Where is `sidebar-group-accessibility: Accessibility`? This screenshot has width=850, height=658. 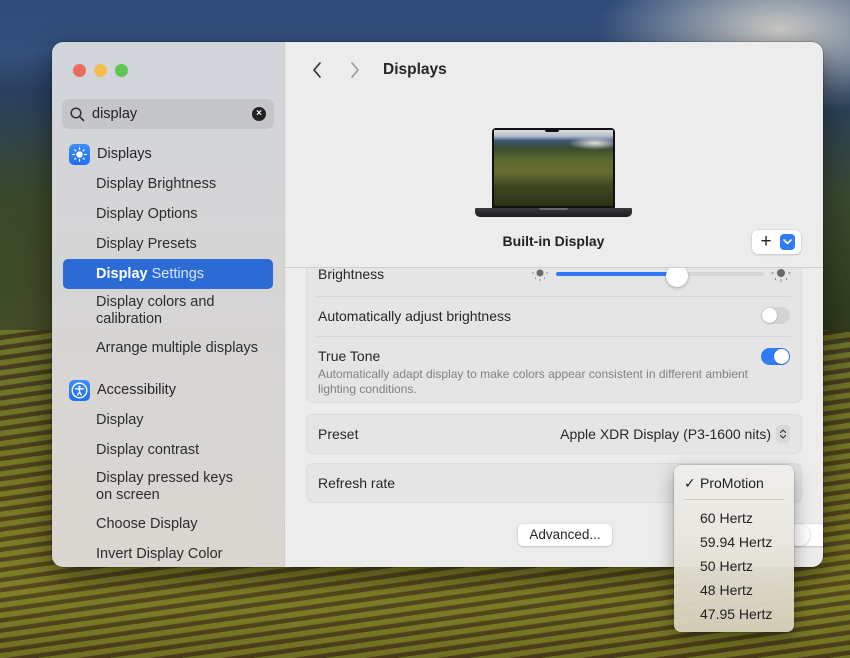
sidebar-group-accessibility: Accessibility is located at coordinates (168, 390).